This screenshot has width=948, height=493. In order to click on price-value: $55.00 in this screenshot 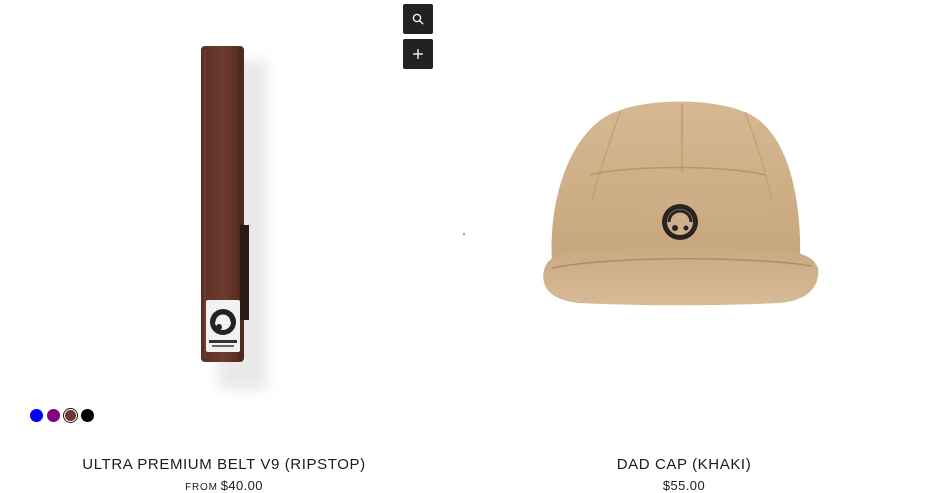, I will do `click(684, 485)`.